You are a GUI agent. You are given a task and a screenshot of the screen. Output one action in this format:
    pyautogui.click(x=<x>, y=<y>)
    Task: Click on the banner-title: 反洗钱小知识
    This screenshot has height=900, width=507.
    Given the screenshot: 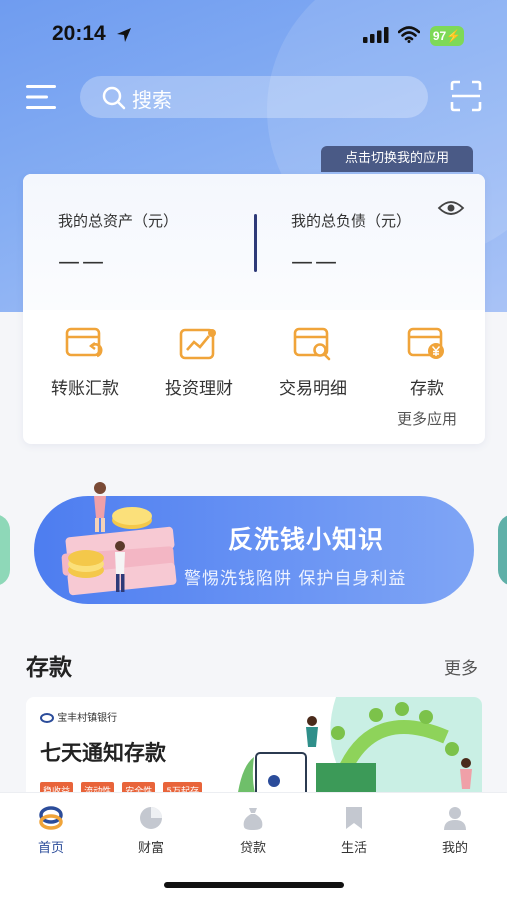 What is the action you would take?
    pyautogui.click(x=306, y=539)
    